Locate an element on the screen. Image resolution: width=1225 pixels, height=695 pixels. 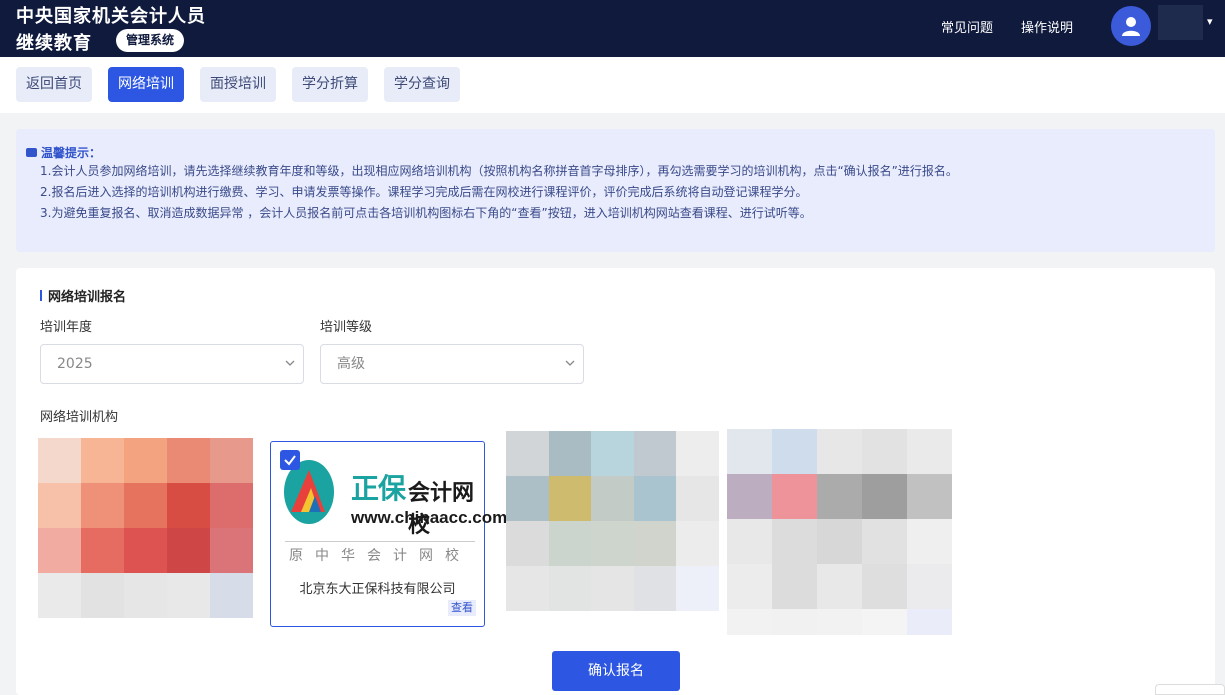
brand-subtitle: 继续教育 is located at coordinates (54, 42).